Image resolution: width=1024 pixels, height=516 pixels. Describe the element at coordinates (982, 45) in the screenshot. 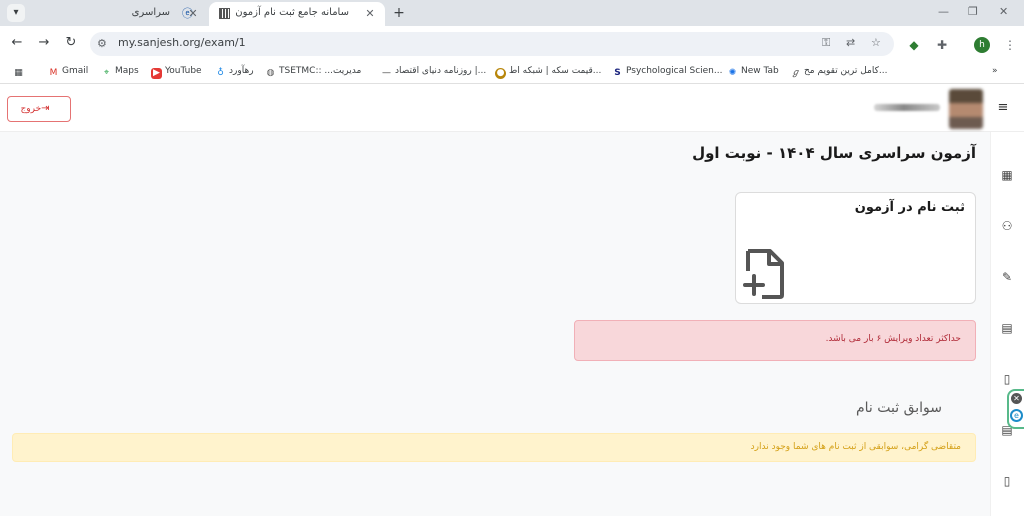

I see `profile-avatar: h` at that location.